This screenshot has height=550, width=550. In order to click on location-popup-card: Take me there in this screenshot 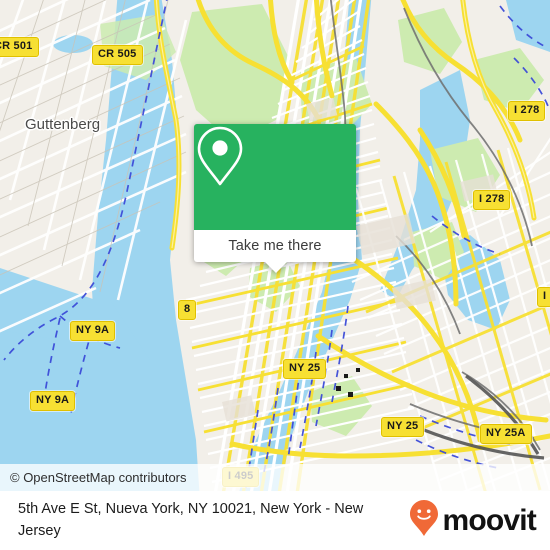, I will do `click(275, 198)`.